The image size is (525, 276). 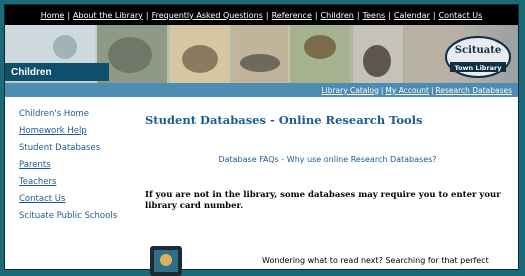 What do you see at coordinates (74, 216) in the screenshot?
I see `sidebar-item-scituate-public-schools: Scituate Public Schools` at bounding box center [74, 216].